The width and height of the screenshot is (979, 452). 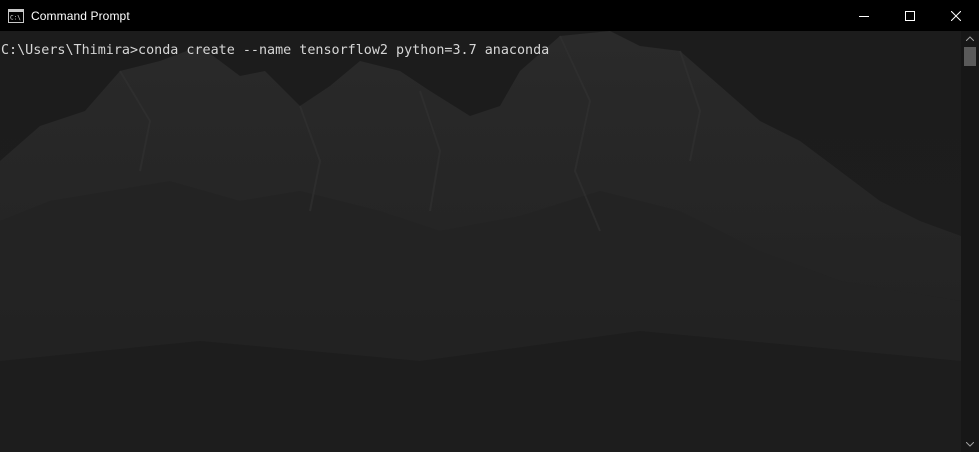 I want to click on scroll-thumb, so click(x=970, y=56).